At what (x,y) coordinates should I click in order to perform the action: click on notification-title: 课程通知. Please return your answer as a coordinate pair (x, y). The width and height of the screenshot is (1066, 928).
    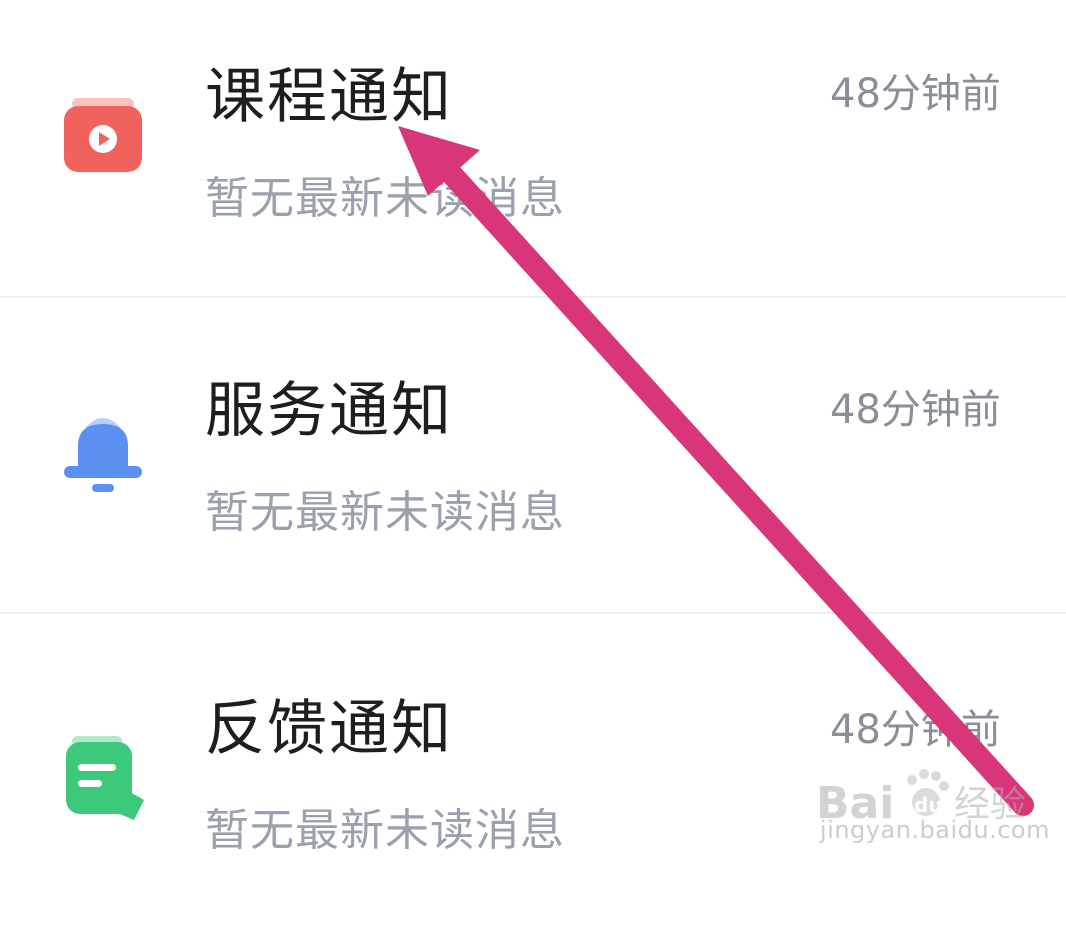
    Looking at the image, I should click on (329, 97).